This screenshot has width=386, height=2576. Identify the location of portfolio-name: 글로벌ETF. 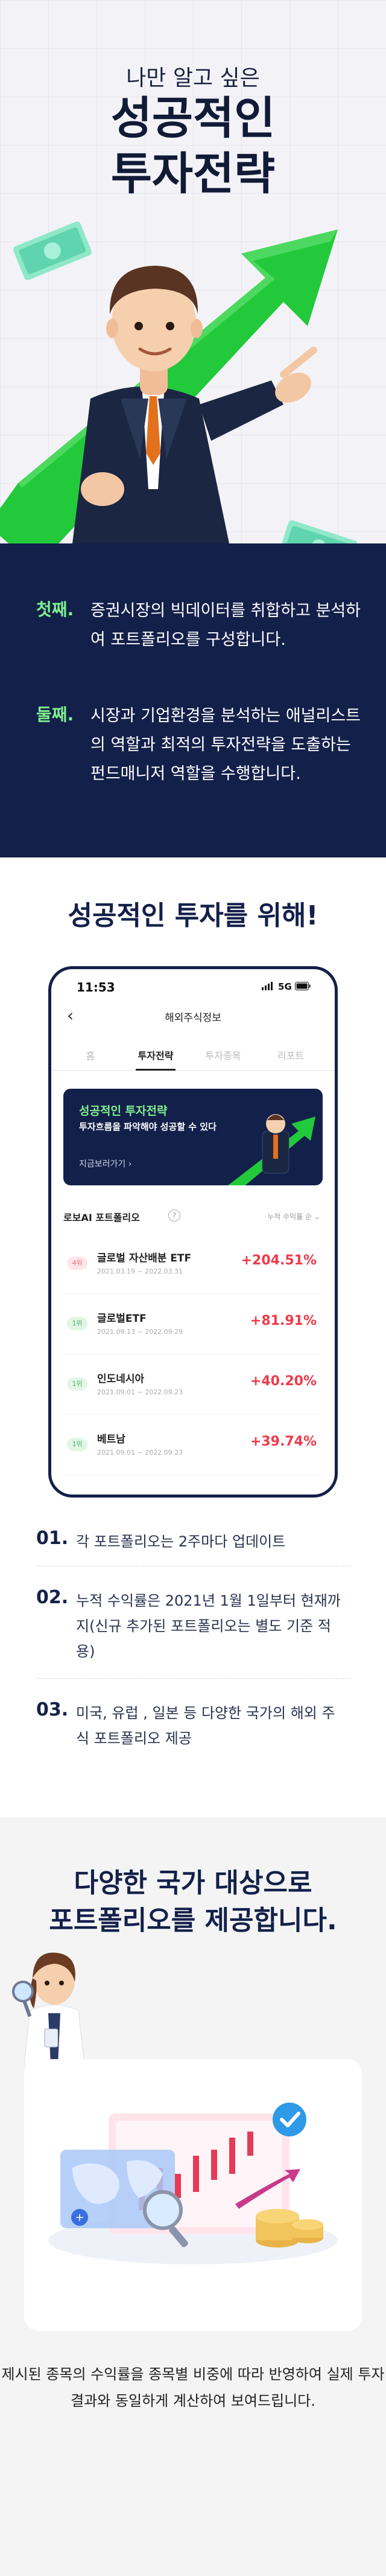
(122, 1319).